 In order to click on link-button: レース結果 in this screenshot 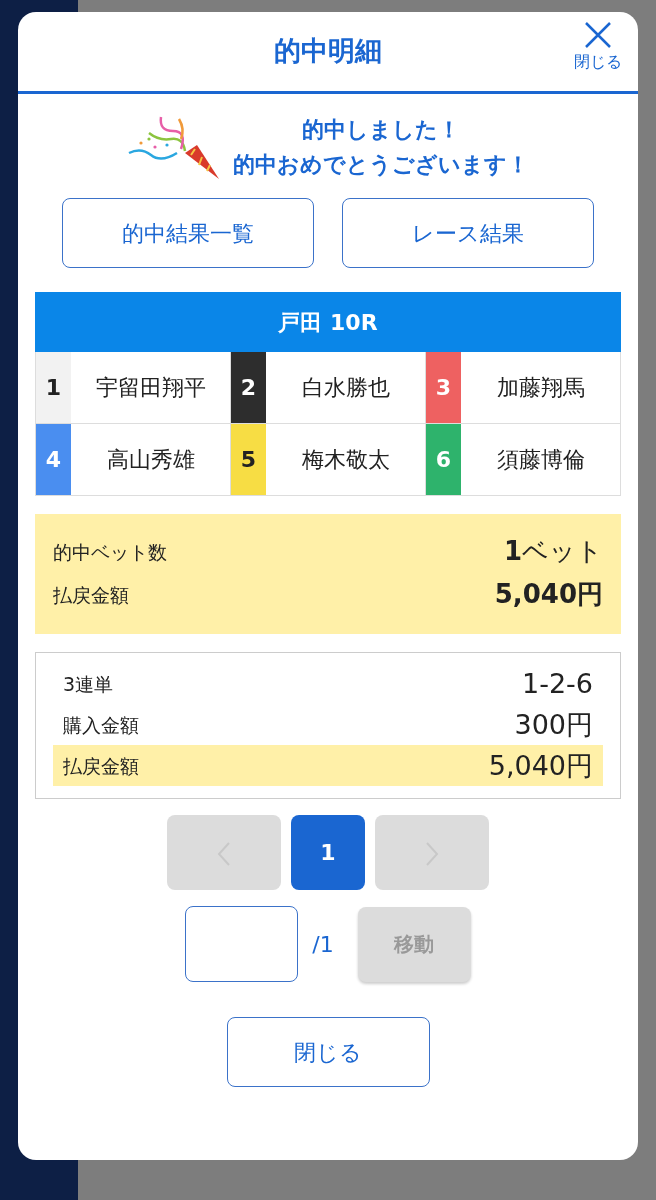, I will do `click(468, 233)`.